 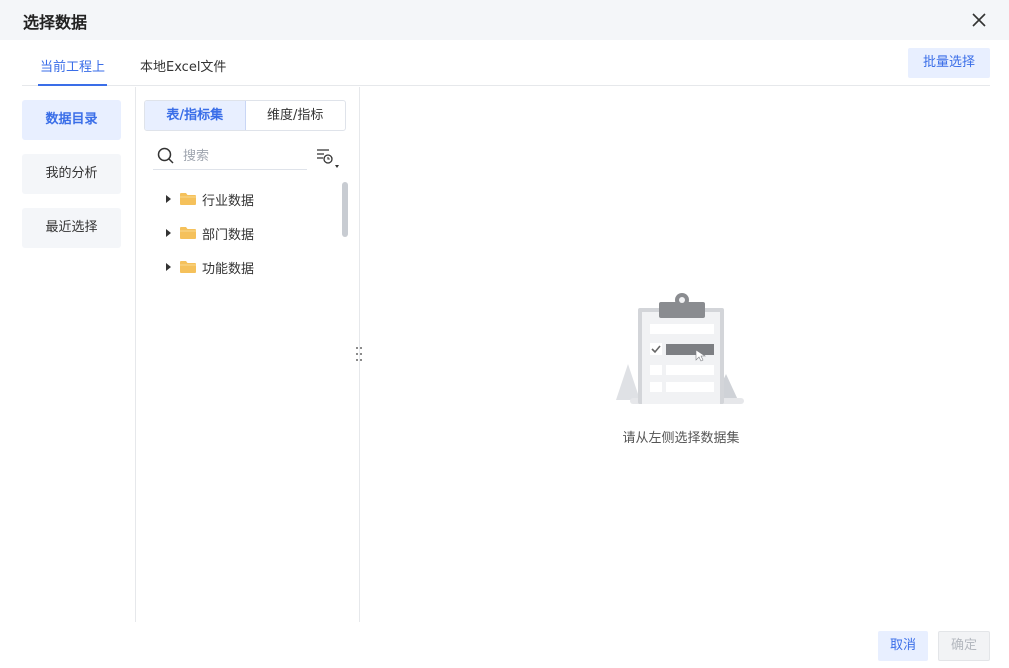 I want to click on nav-item-data-catalog: 数据目录, so click(x=71, y=120).